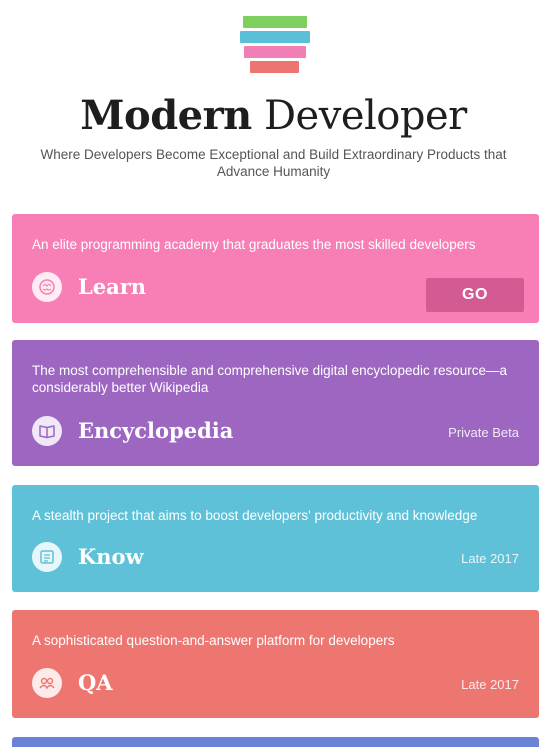  What do you see at coordinates (490, 684) in the screenshot?
I see `card-qa-status: Late 2017` at bounding box center [490, 684].